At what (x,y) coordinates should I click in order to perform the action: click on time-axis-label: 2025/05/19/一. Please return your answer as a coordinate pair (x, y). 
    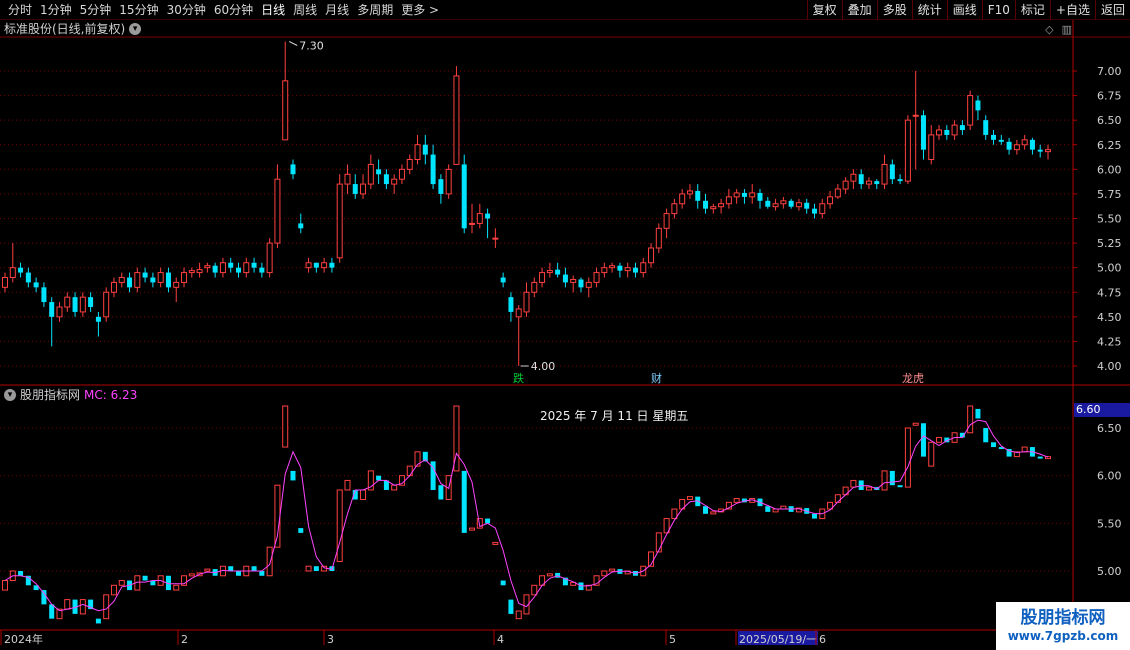
    Looking at the image, I should click on (778, 639).